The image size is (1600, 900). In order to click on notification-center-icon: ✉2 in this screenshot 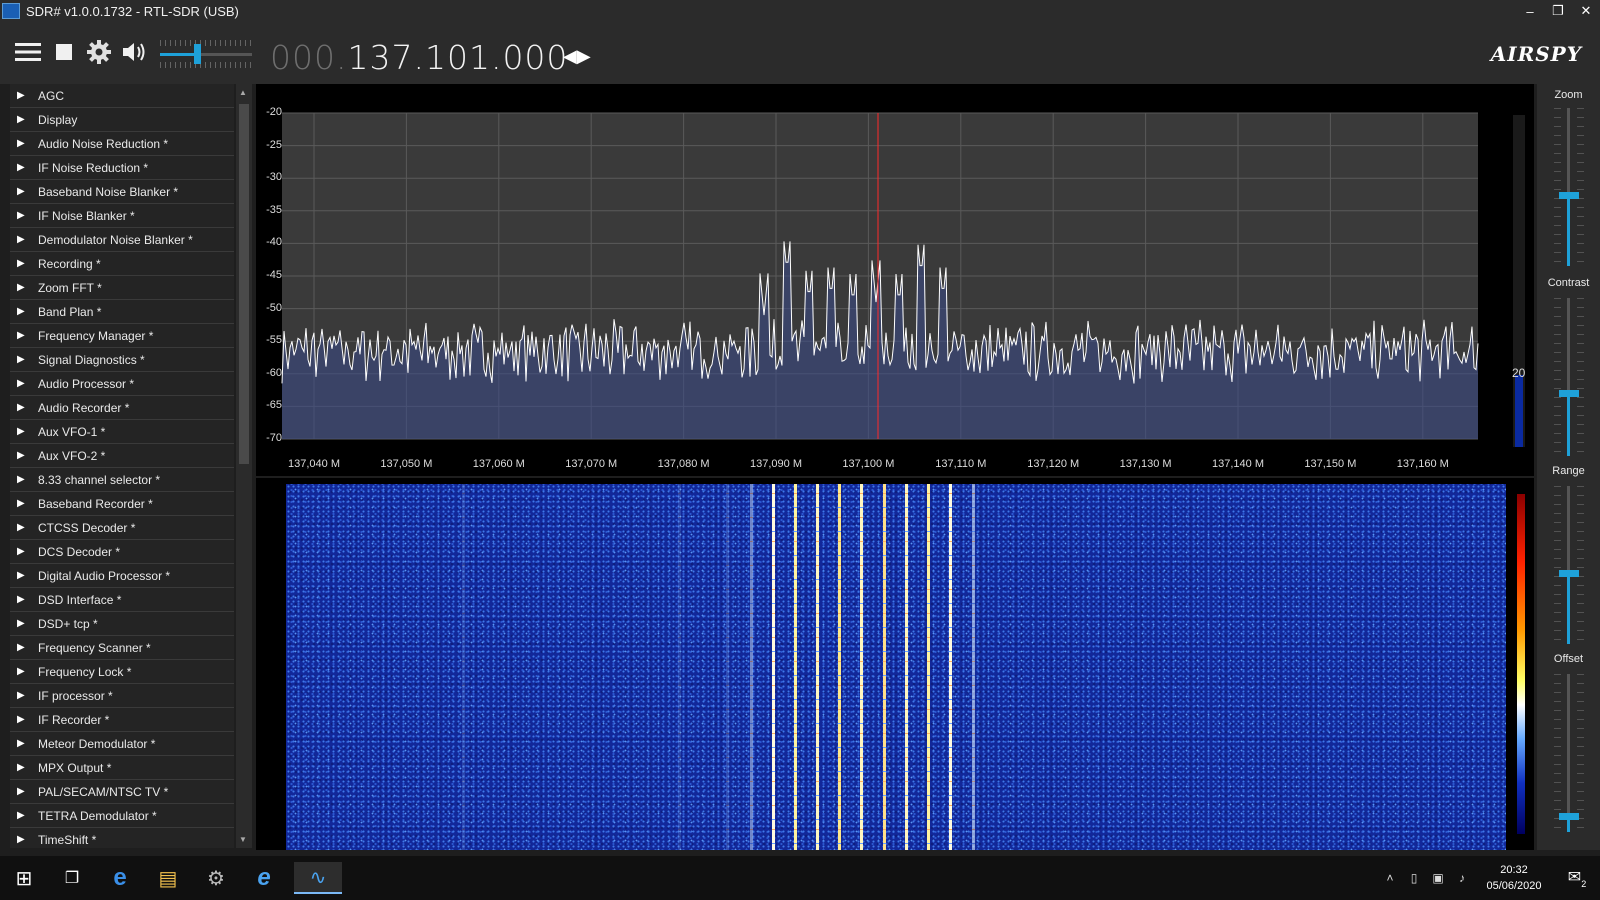, I will do `click(1577, 877)`.